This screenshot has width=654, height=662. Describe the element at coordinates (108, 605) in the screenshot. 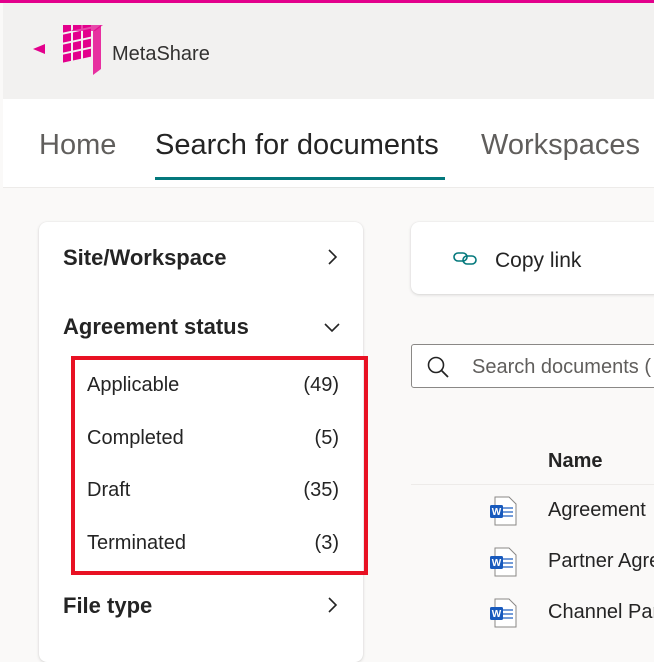

I see `filter-file-type-title: File type` at that location.